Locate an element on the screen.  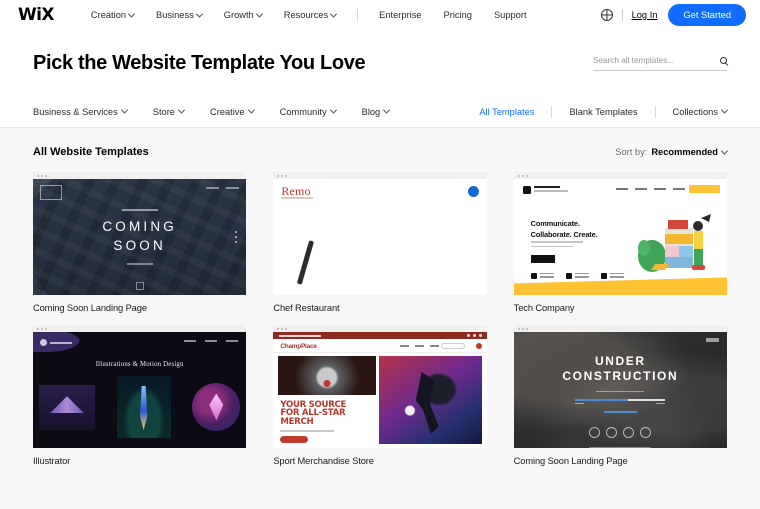
template-thumbnail-under-construction: UNDER CONSTRUCTION is located at coordinates (620, 386).